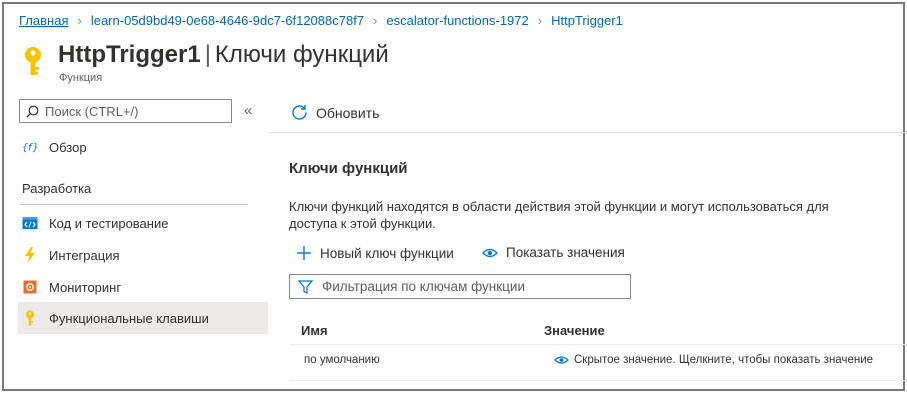  Describe the element at coordinates (134, 204) in the screenshot. I see `sidebar-divider` at that location.